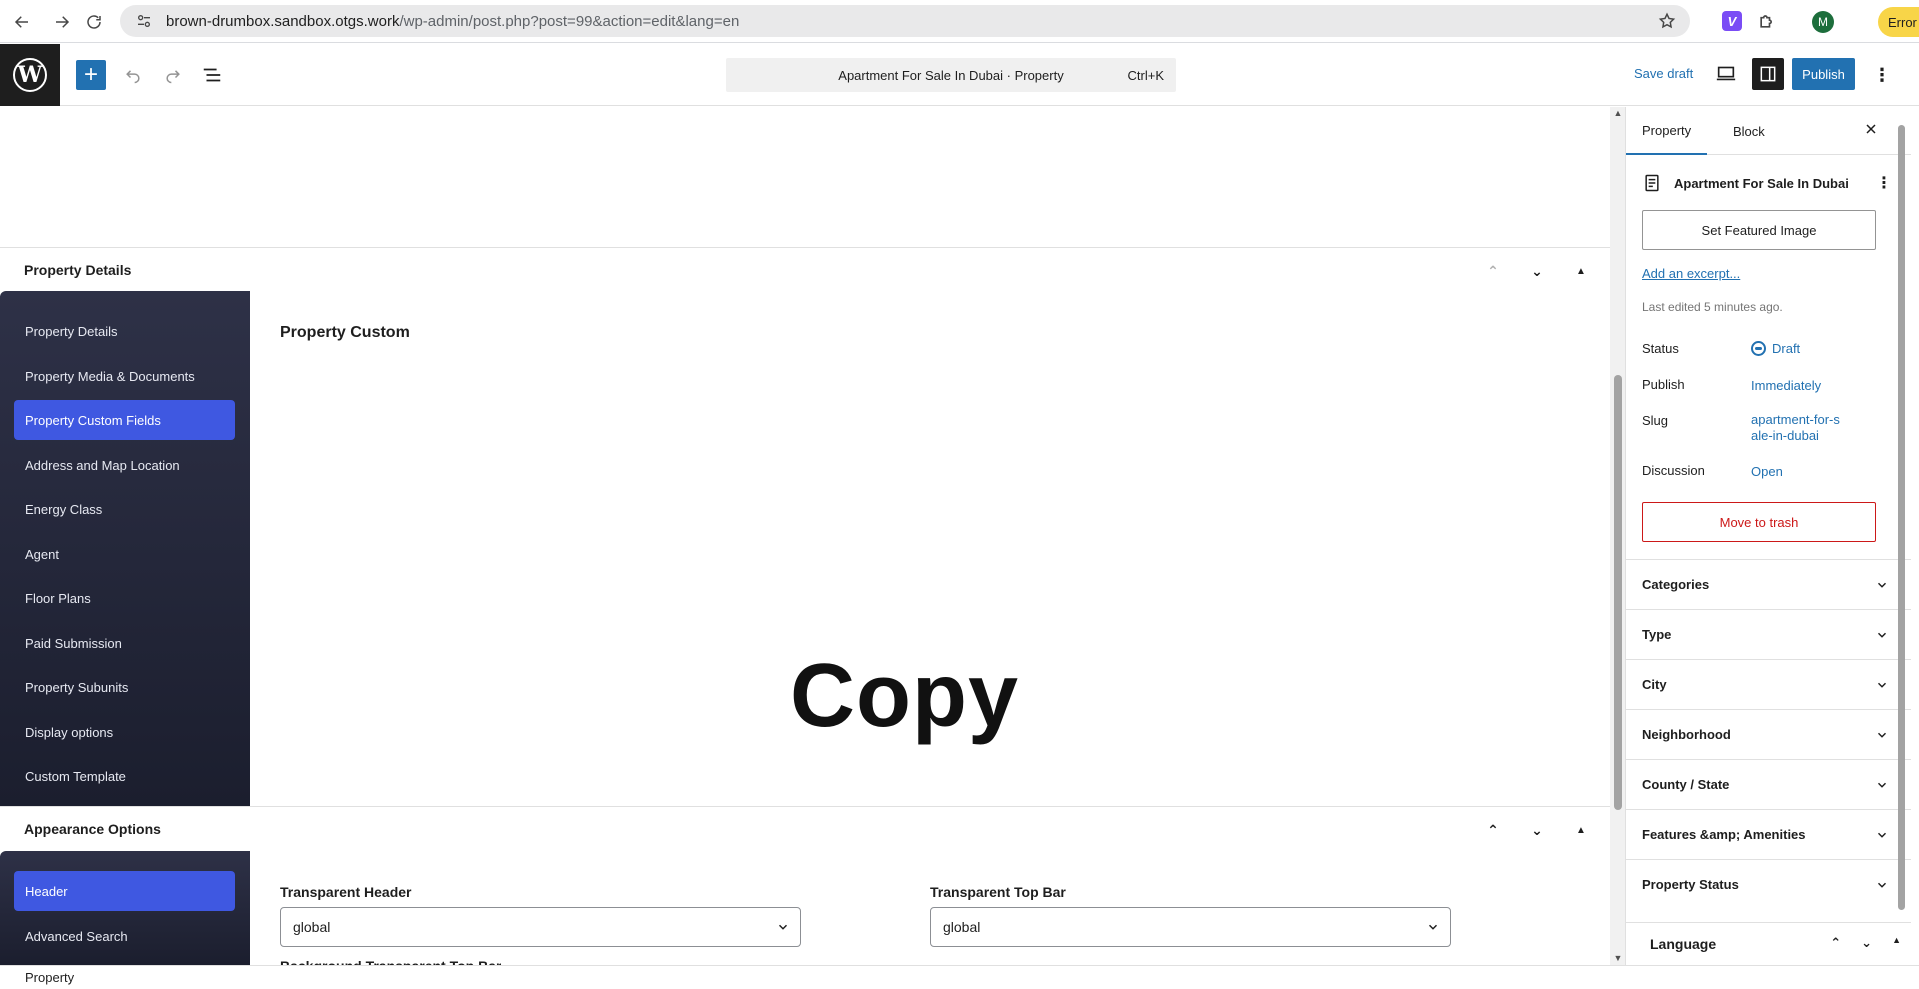  What do you see at coordinates (540, 927) in the screenshot?
I see `transparent-header-select: global` at bounding box center [540, 927].